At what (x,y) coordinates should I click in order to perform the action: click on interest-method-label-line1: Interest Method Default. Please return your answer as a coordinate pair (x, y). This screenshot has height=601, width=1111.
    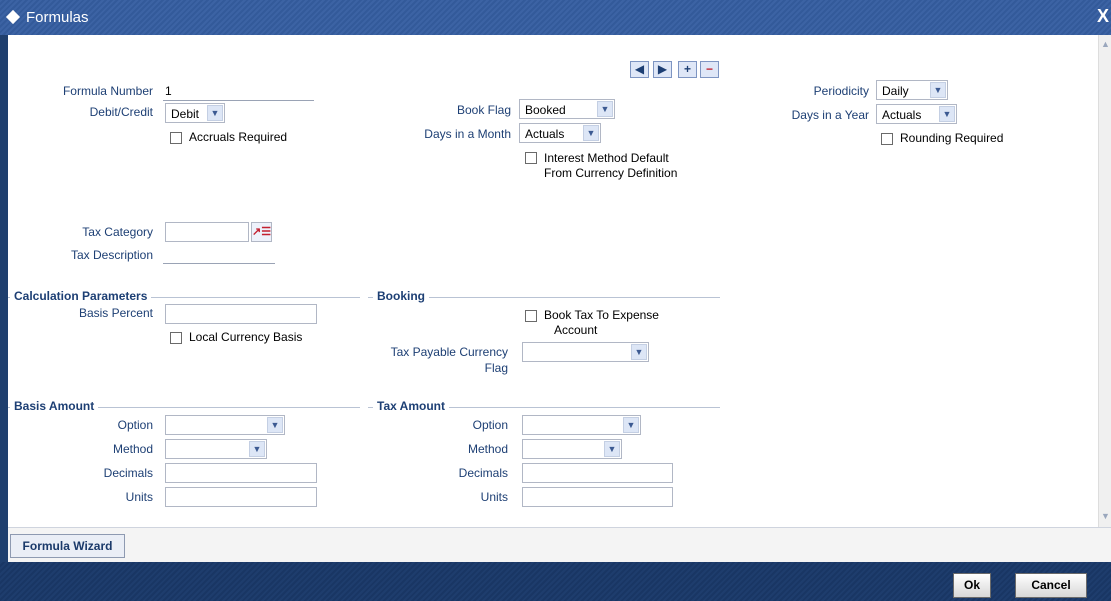
    Looking at the image, I should click on (606, 158).